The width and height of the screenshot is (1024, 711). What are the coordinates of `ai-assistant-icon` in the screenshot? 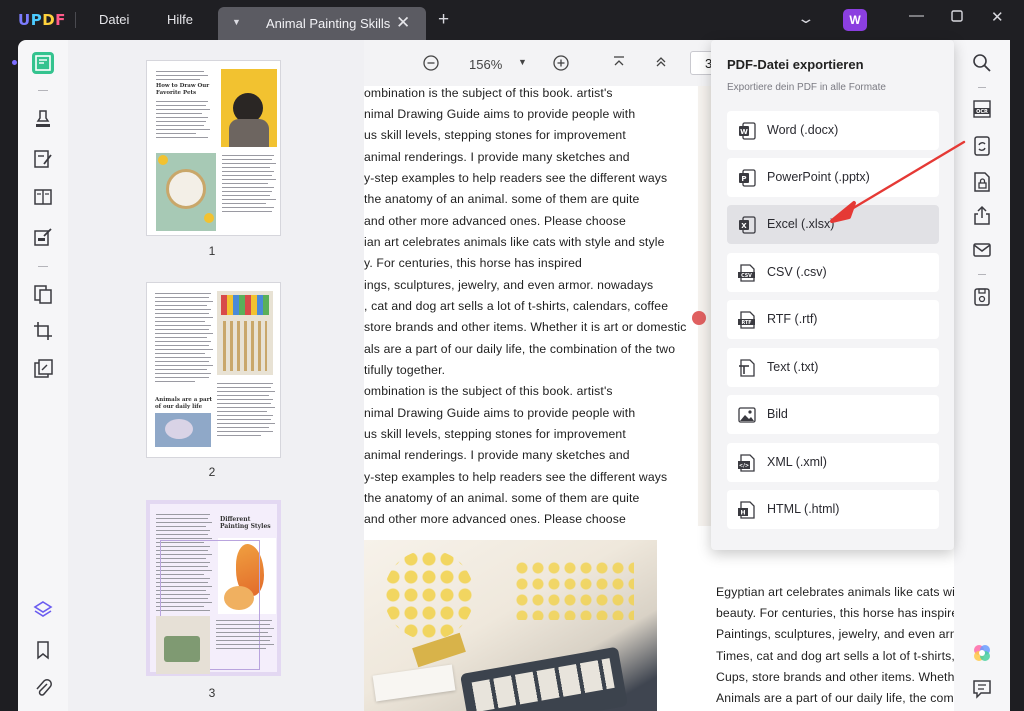 It's located at (982, 653).